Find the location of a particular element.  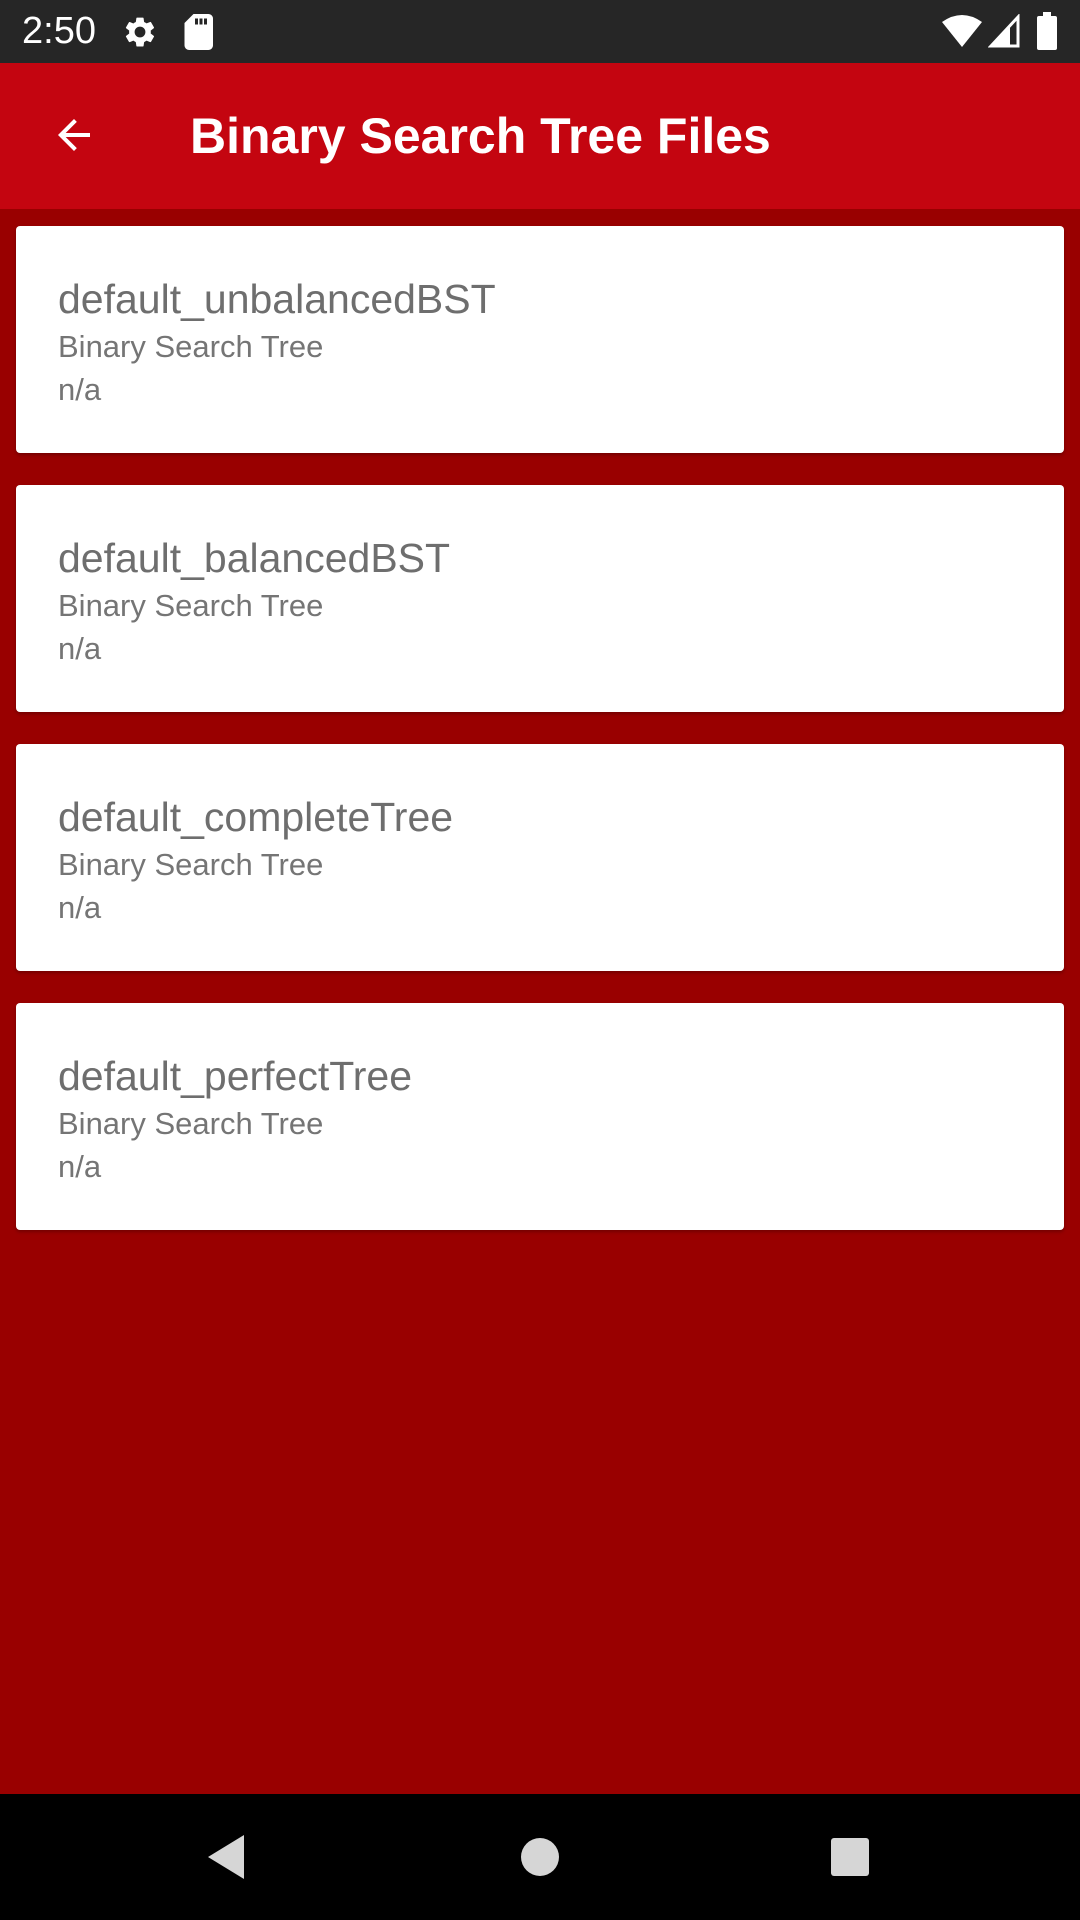

back-triangle-icon is located at coordinates (226, 1857).